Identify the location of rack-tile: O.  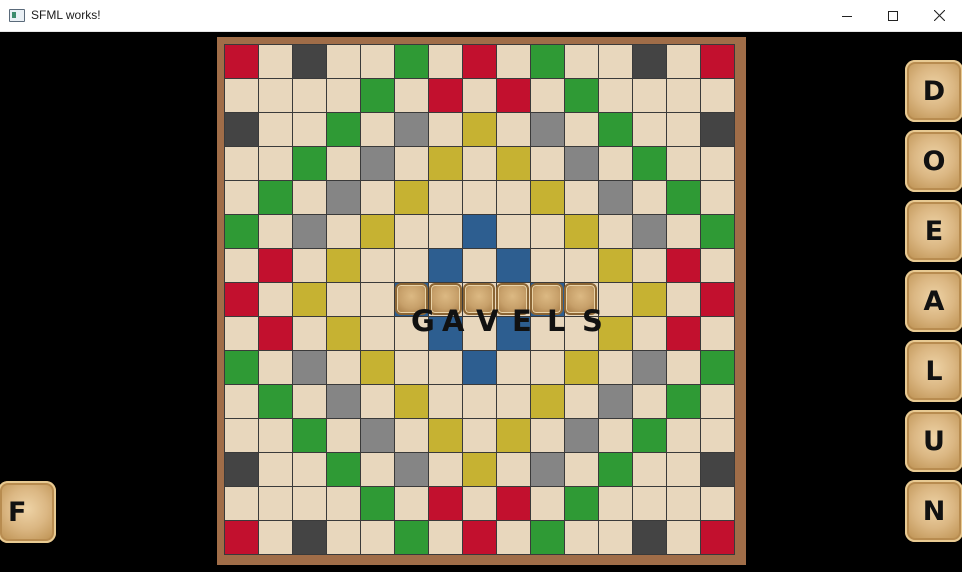
(933, 161).